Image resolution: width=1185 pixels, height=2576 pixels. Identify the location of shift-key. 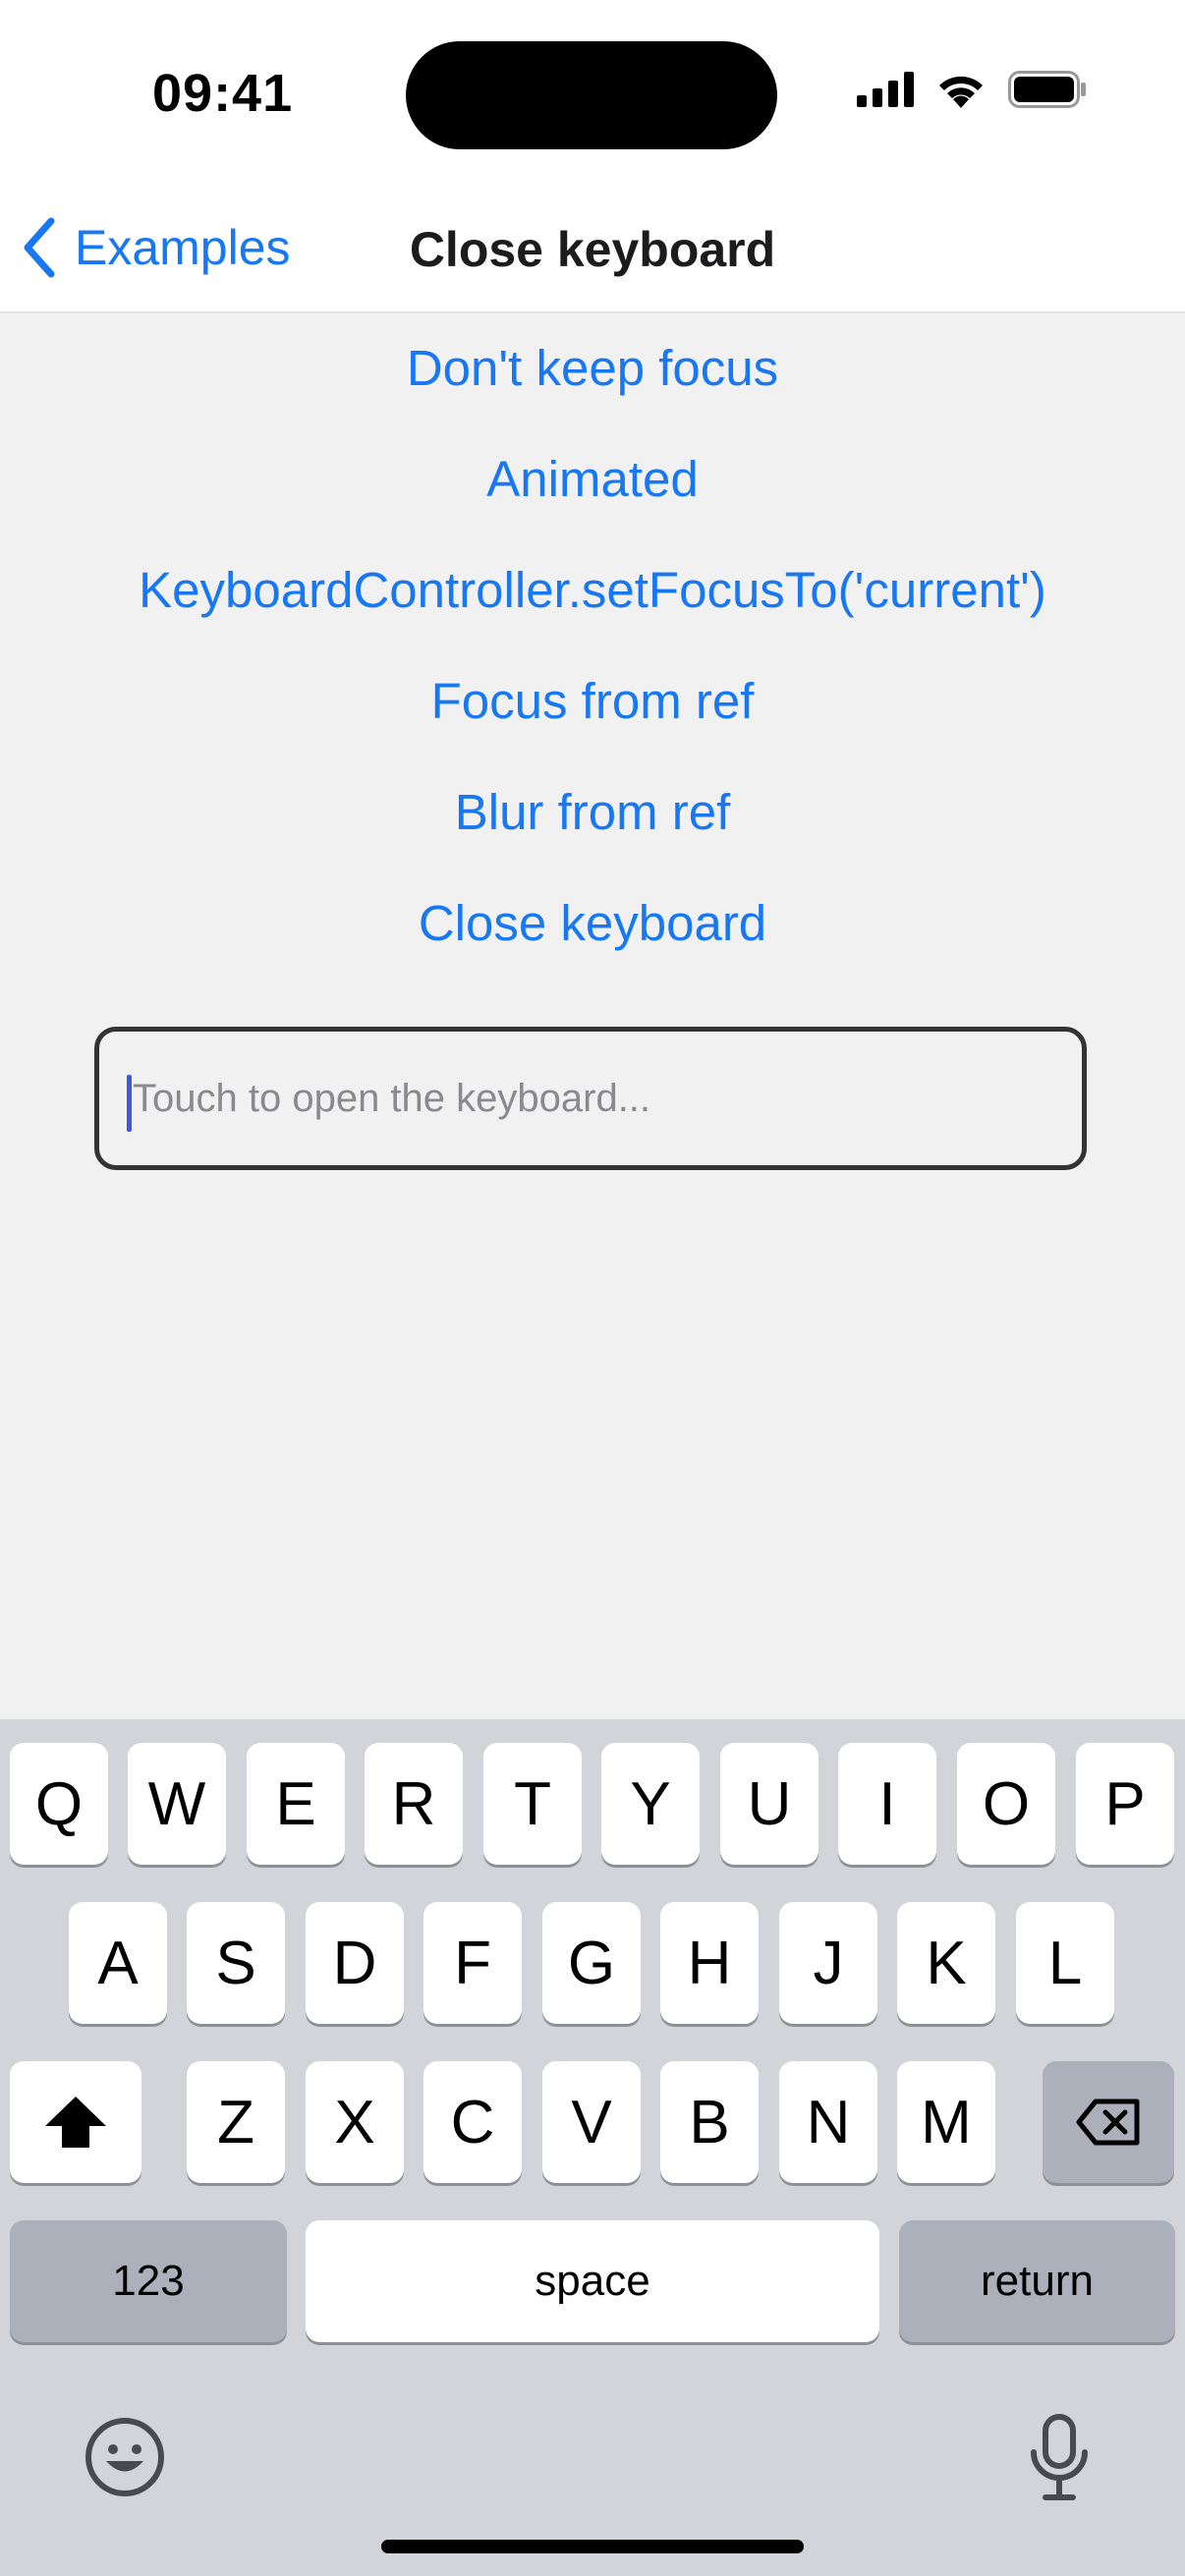
(76, 2122).